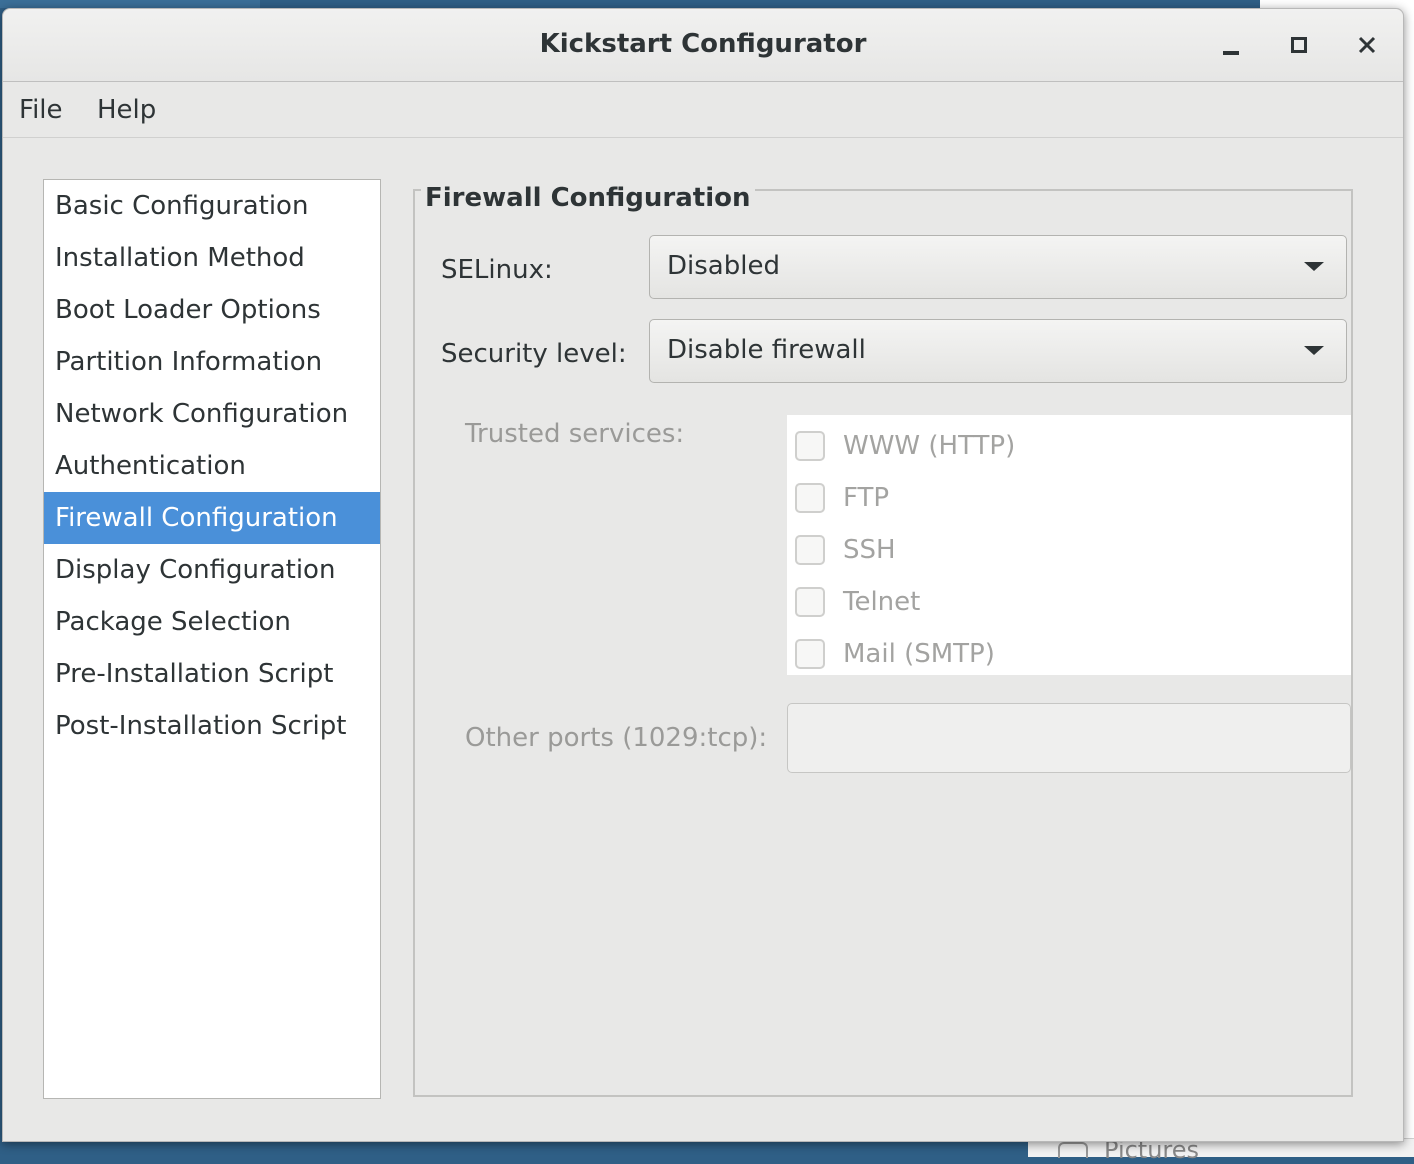 This screenshot has width=1414, height=1164. Describe the element at coordinates (575, 434) in the screenshot. I see `trusted-services-label: Trusted services:` at that location.